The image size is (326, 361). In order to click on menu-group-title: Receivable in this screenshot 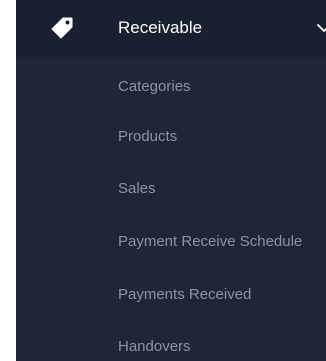, I will do `click(160, 27)`.